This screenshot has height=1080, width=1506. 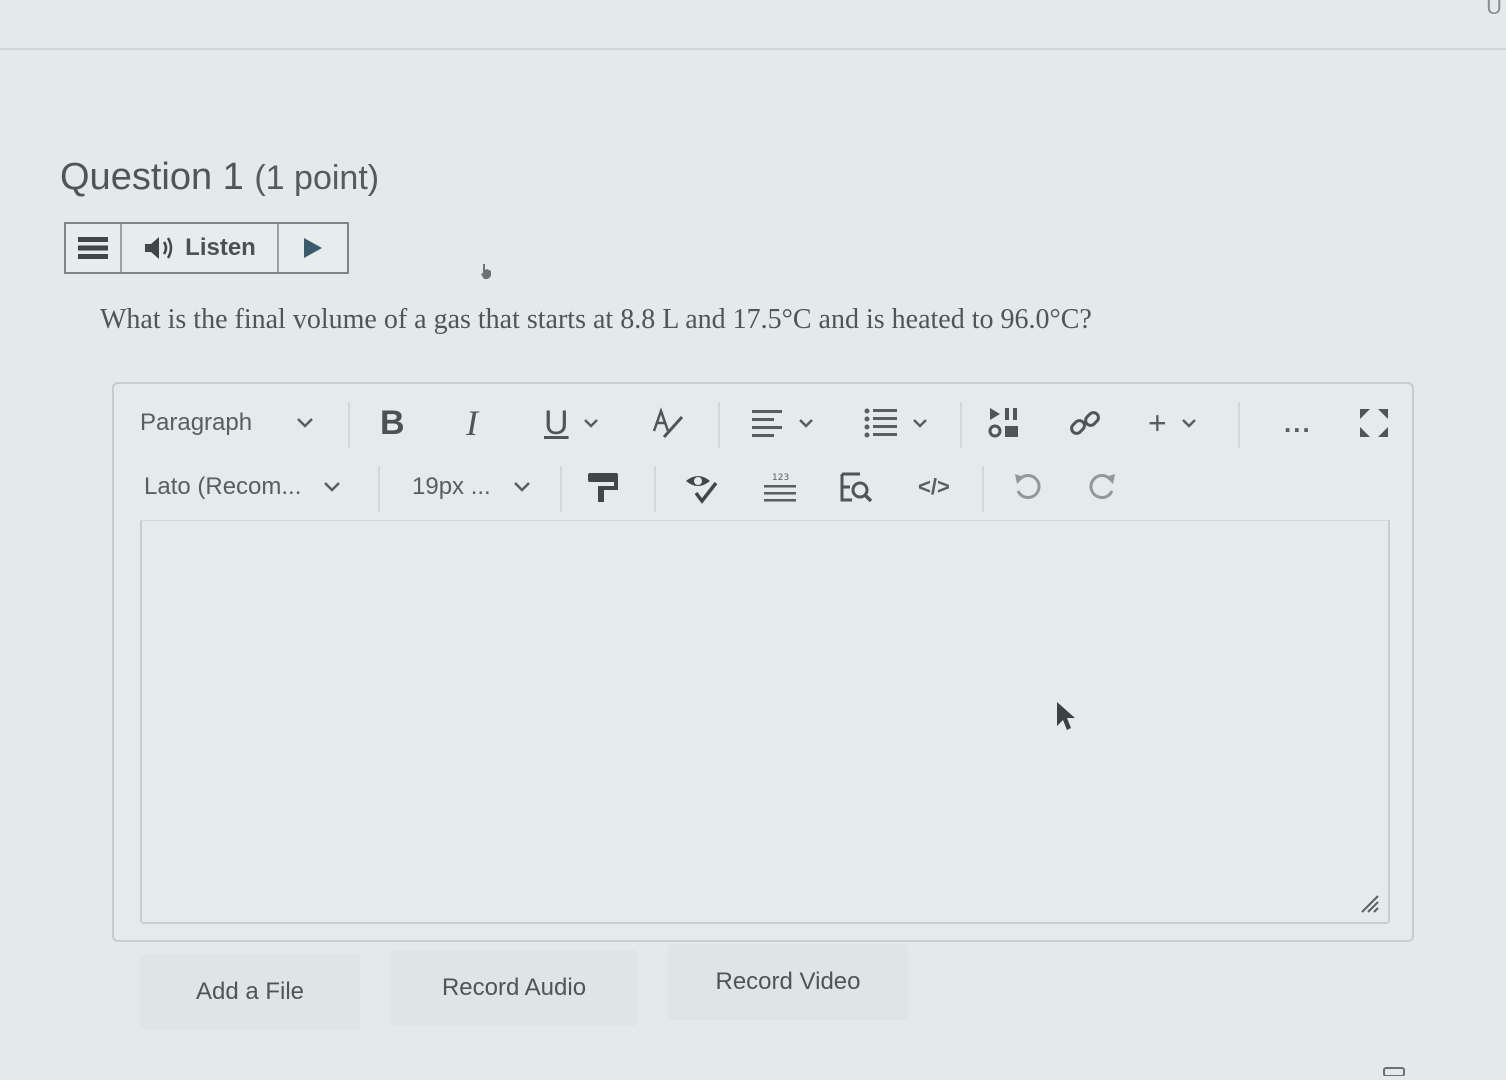 What do you see at coordinates (571, 423) in the screenshot?
I see `underline-dropdown: U` at bounding box center [571, 423].